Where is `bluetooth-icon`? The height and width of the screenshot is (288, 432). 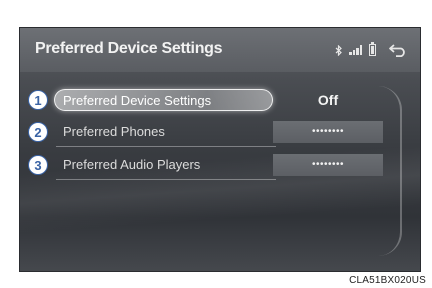 bluetooth-icon is located at coordinates (339, 50).